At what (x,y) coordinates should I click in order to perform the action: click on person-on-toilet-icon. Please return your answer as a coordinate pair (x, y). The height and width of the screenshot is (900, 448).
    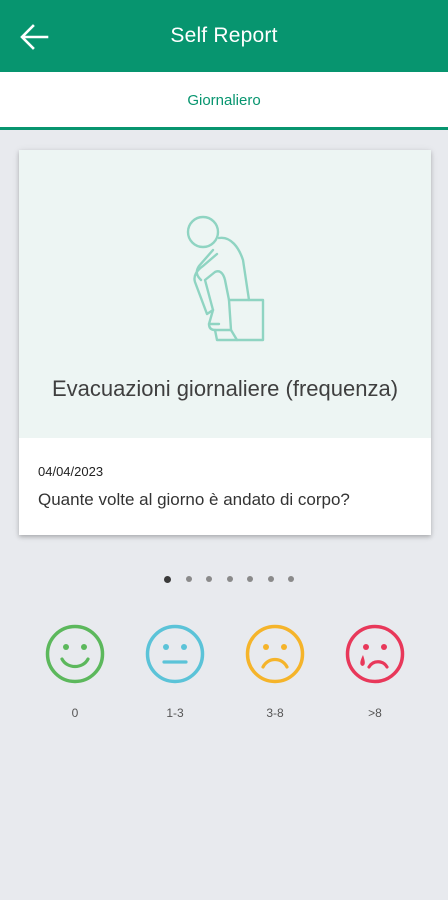
    Looking at the image, I should click on (225, 278).